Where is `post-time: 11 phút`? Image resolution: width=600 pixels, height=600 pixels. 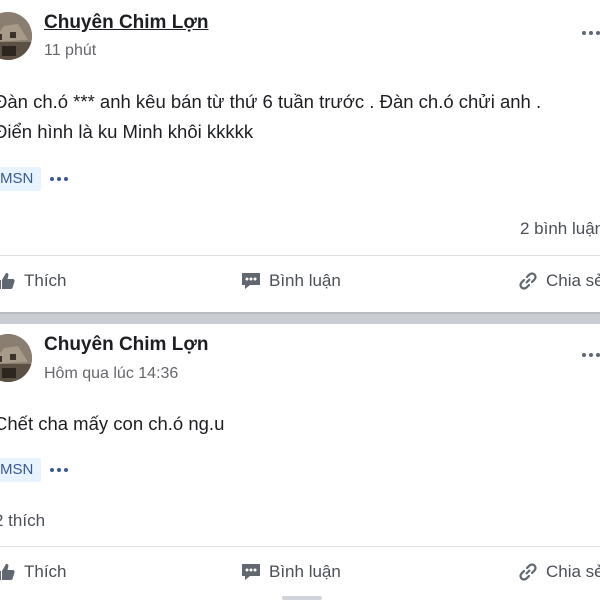 post-time: 11 phút is located at coordinates (70, 51).